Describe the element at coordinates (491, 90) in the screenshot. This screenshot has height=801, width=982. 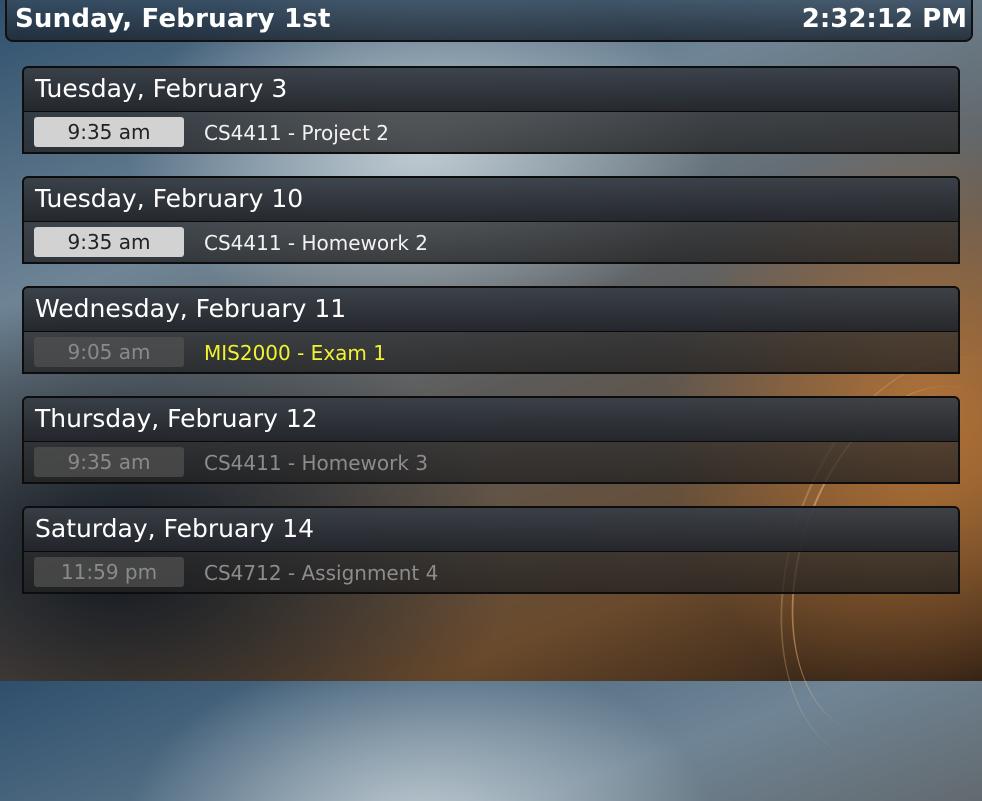
I see `event-day-header: Tuesday, February 3` at that location.